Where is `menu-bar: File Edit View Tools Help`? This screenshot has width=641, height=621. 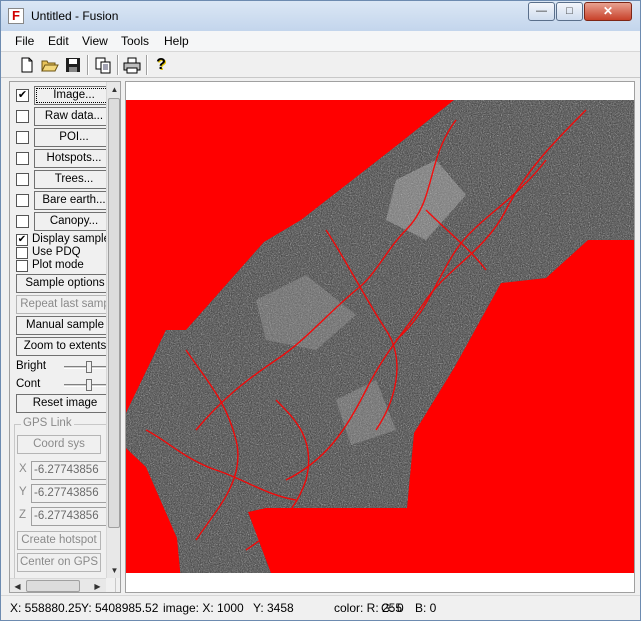 menu-bar: File Edit View Tools Help is located at coordinates (320, 41).